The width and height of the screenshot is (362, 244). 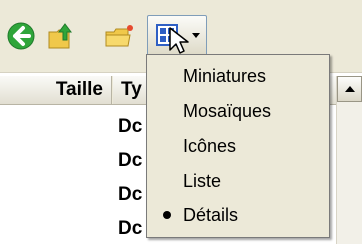 What do you see at coordinates (227, 111) in the screenshot?
I see `menu-item-label: Mosaïques` at bounding box center [227, 111].